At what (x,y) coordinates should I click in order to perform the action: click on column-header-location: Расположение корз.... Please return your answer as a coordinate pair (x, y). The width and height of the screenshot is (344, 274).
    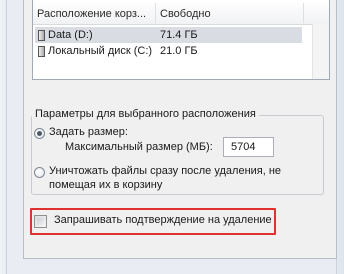
    Looking at the image, I should click on (94, 12).